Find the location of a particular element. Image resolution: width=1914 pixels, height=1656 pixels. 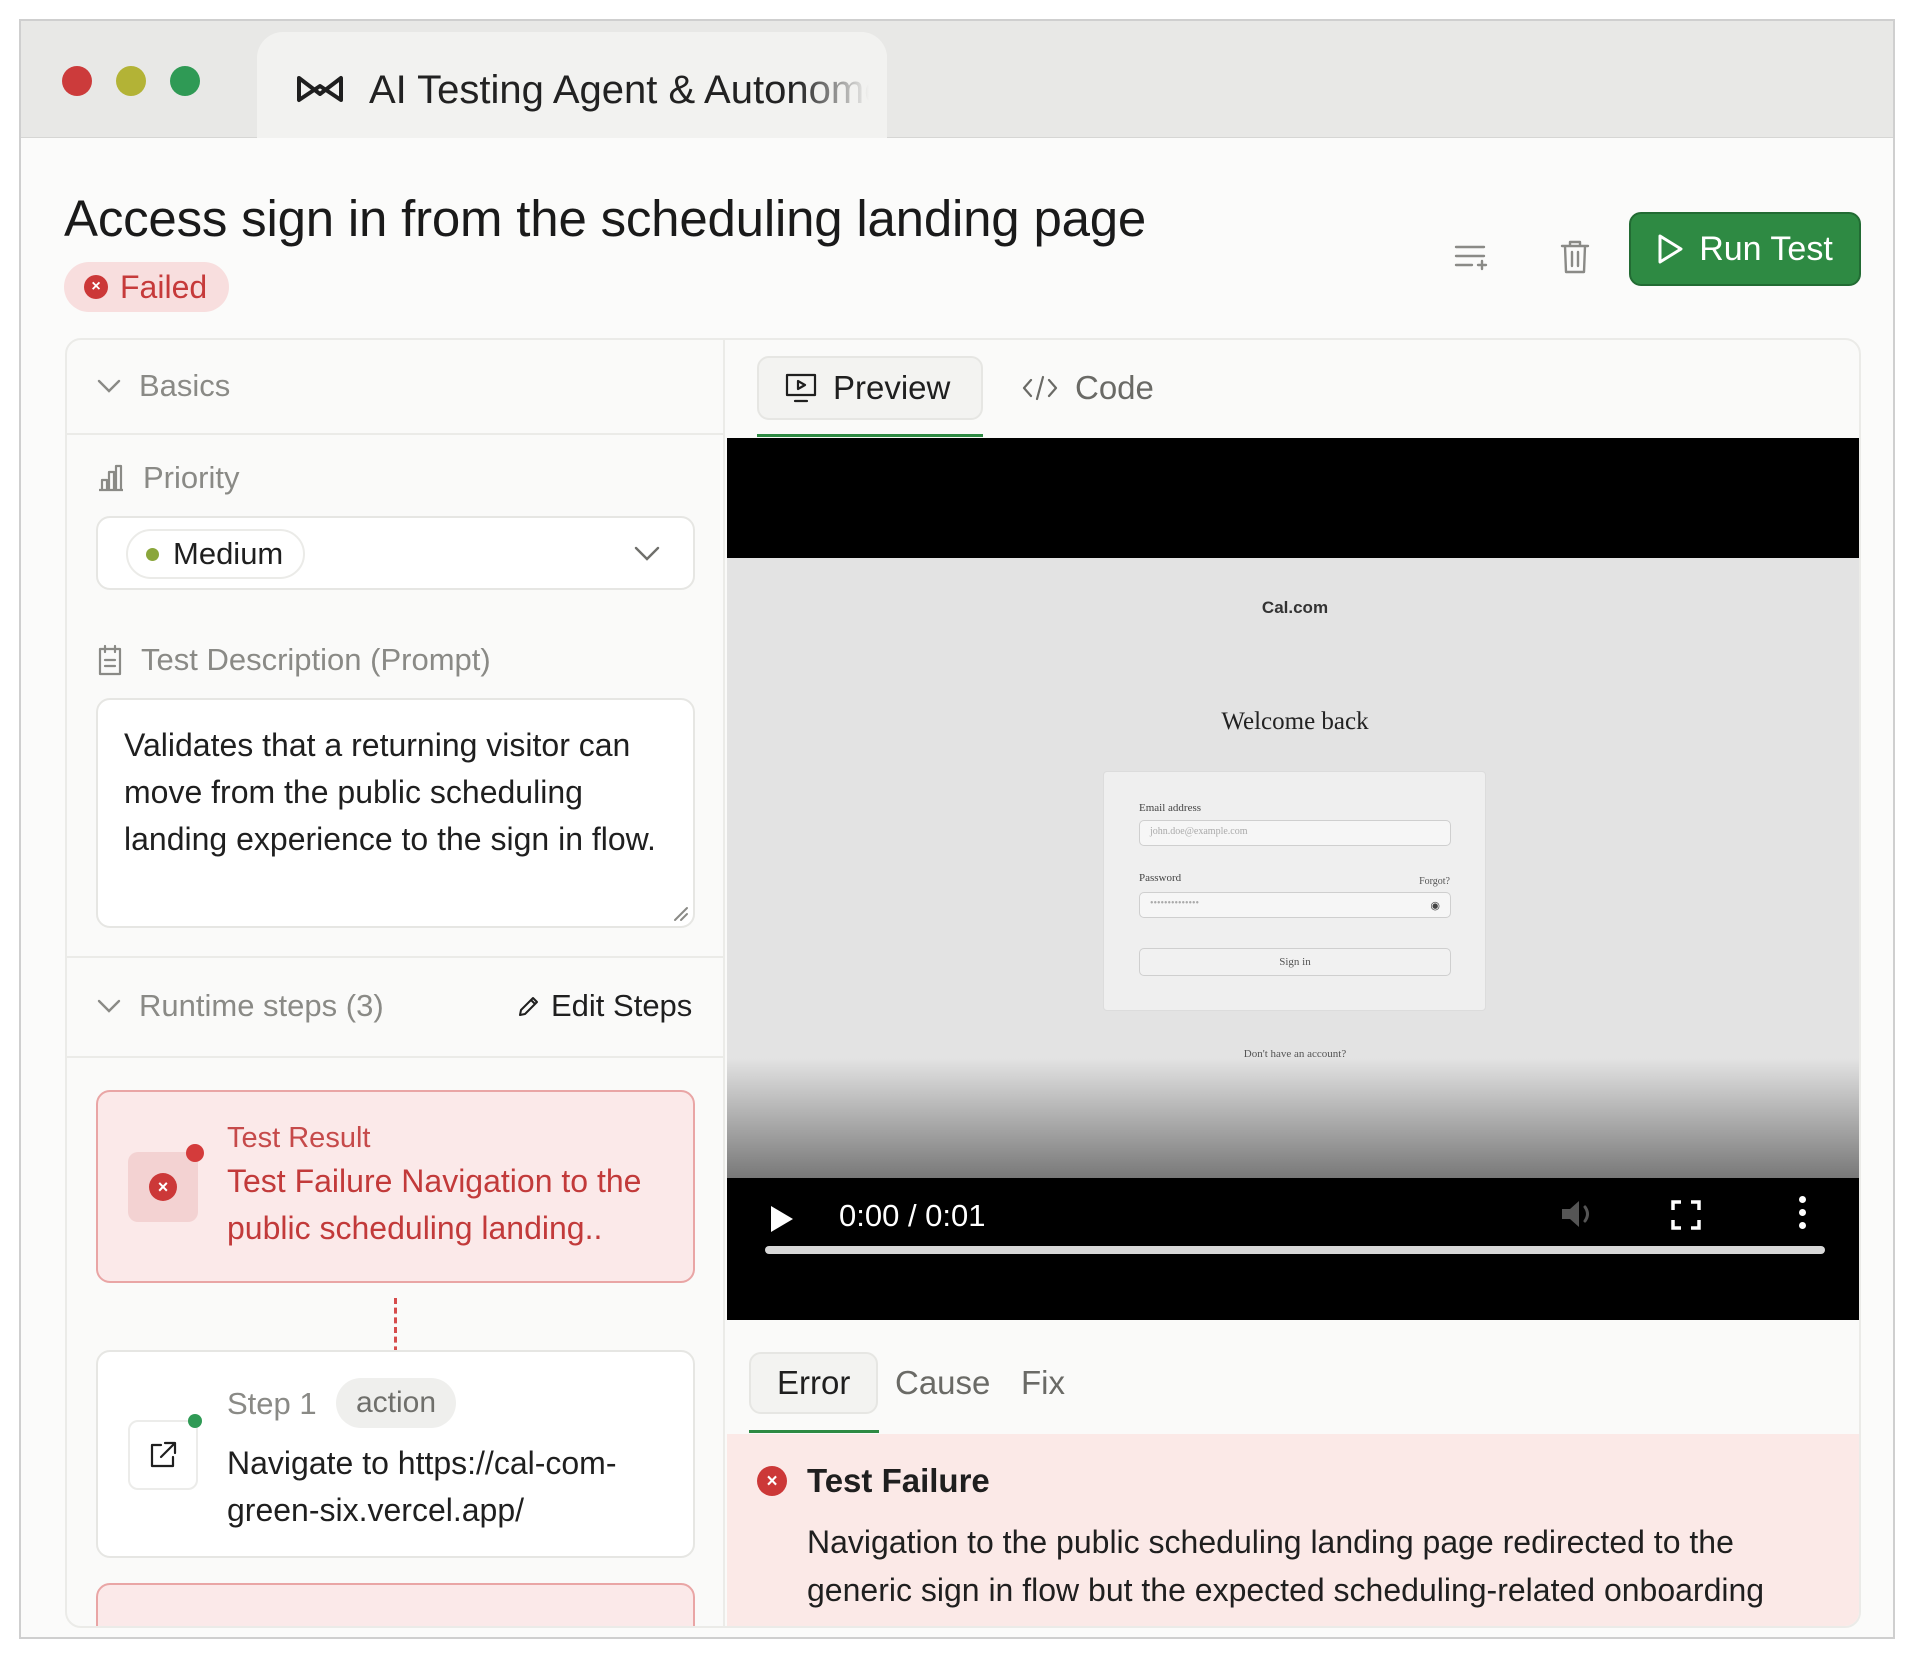

step-icon-box is located at coordinates (163, 1455).